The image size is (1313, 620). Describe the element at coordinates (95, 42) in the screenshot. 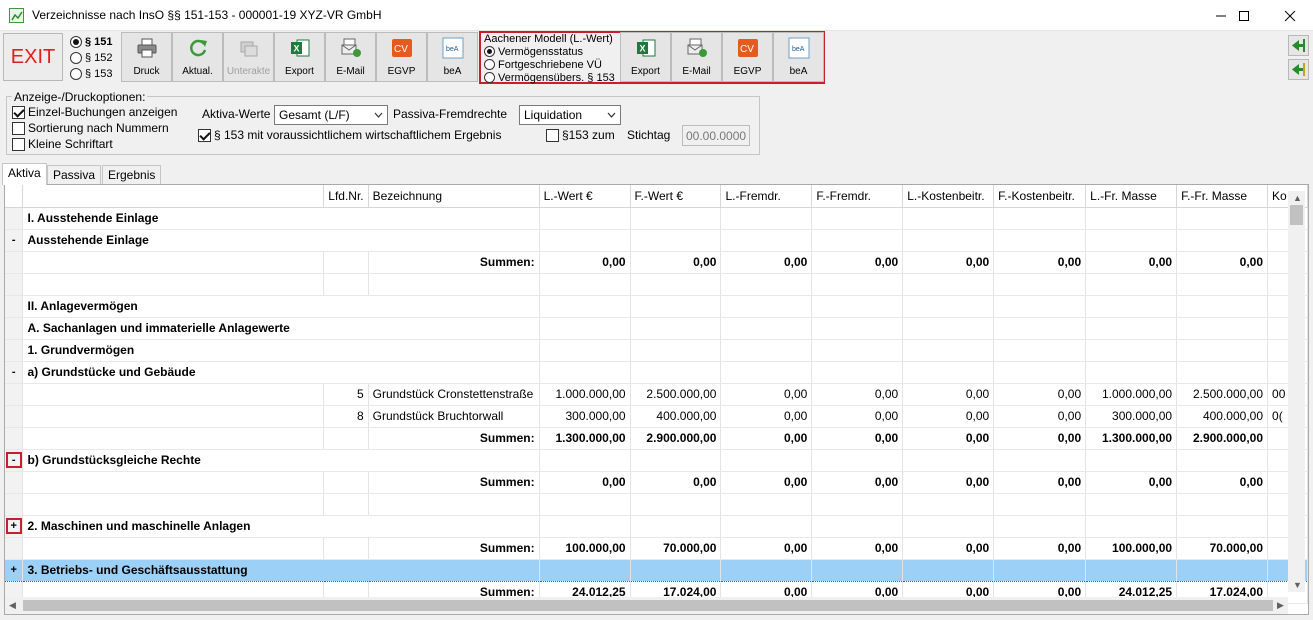

I see `radio-151: § 151` at that location.